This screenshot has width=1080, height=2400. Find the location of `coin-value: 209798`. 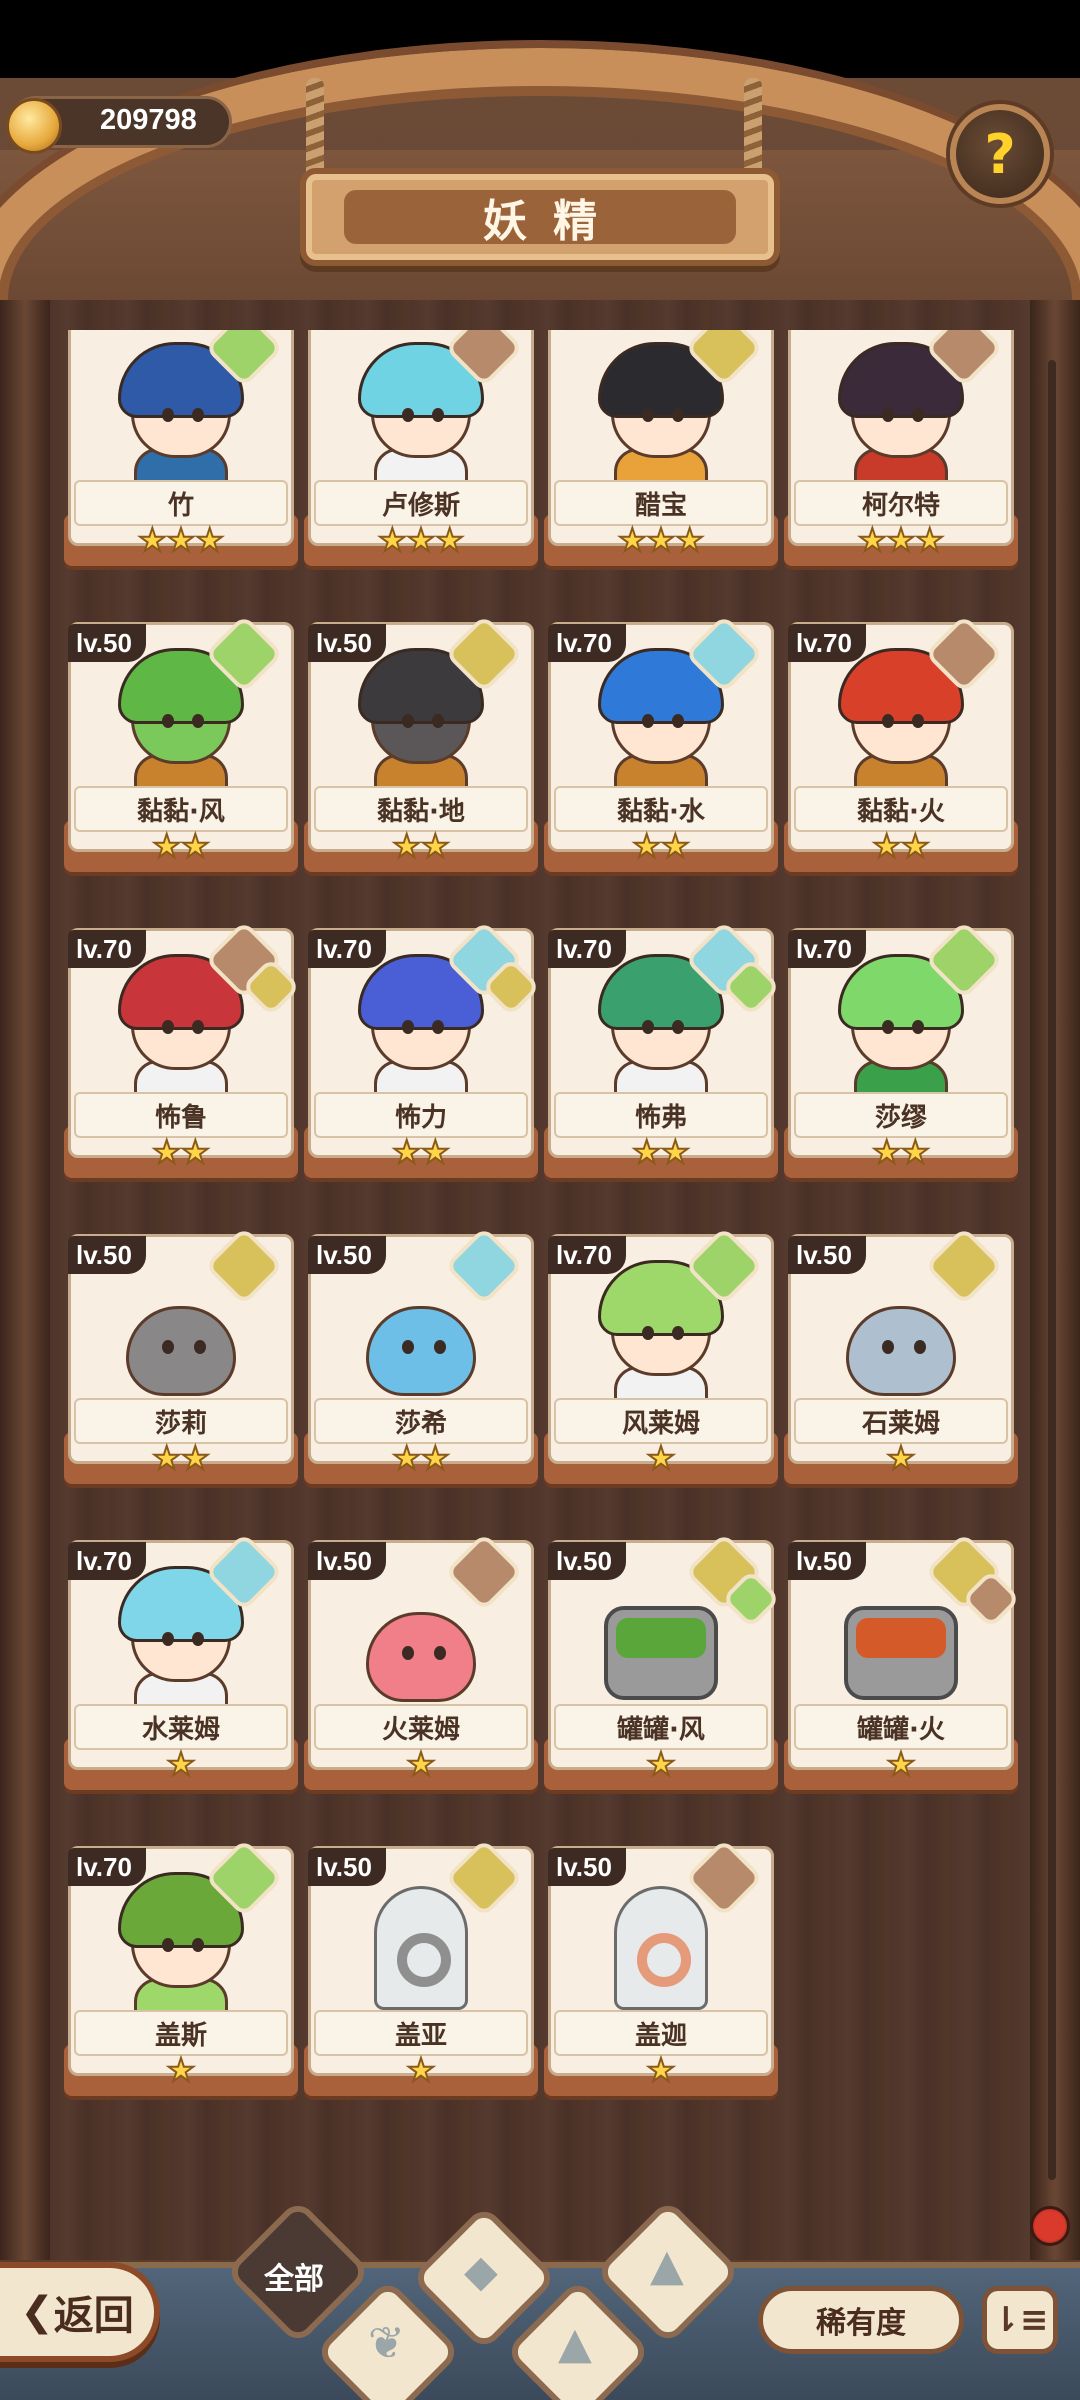

coin-value: 209798 is located at coordinates (148, 120).